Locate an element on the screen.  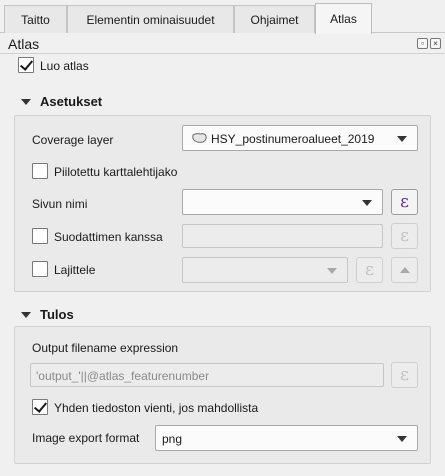
single-file-export-checkbox is located at coordinates (40, 407).